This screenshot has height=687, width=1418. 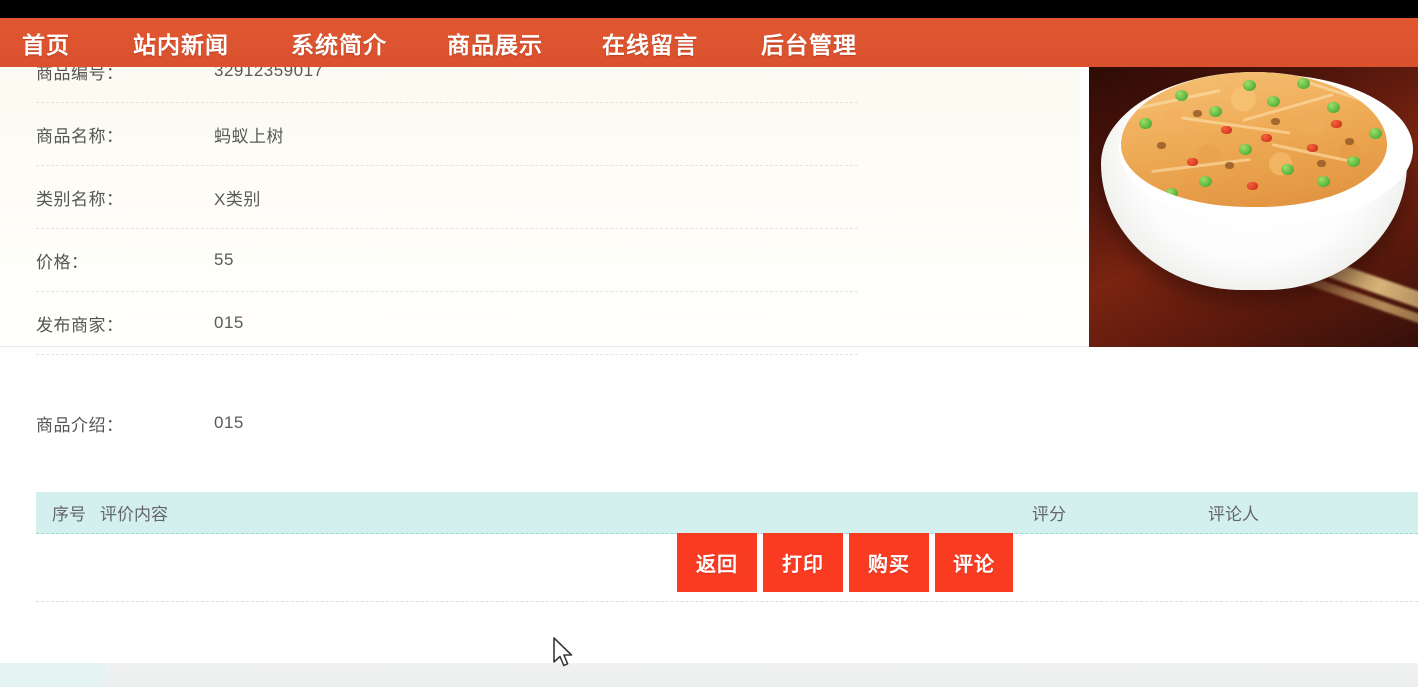 I want to click on product-image, so click(x=1253, y=206).